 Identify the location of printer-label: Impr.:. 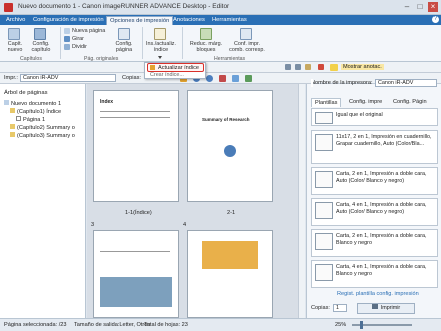
(11, 78).